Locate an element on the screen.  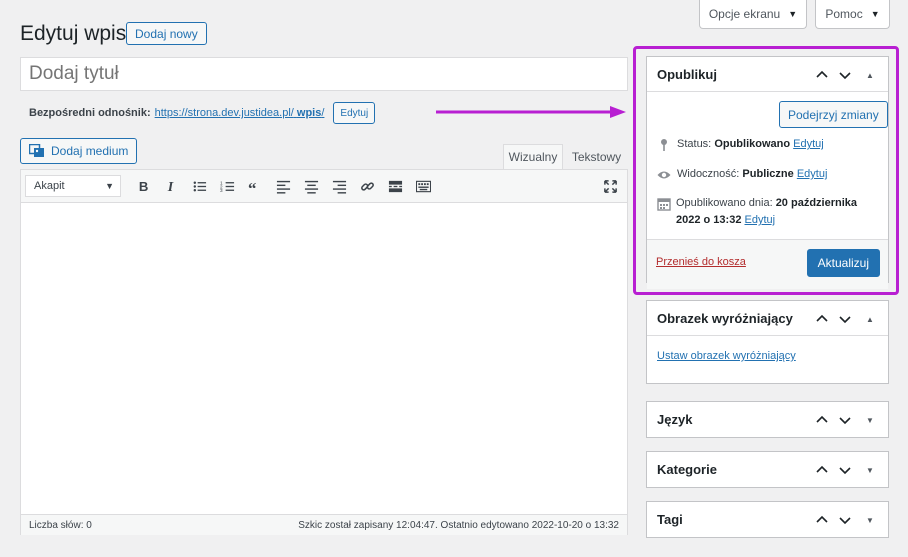
publish-box-title: Opublikuj is located at coordinates (687, 74).